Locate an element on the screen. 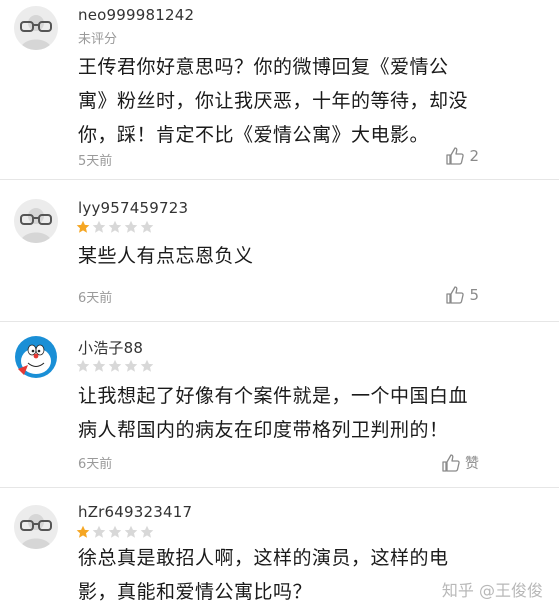 The height and width of the screenshot is (611, 559). content-line: 徐总真是敢招人啊，这样的演员，这样的电 is located at coordinates (263, 558).